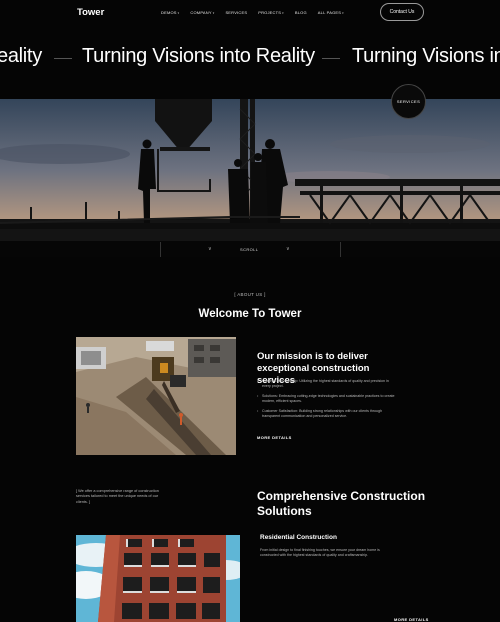  I want to click on services-badge: SERVICES, so click(408, 101).